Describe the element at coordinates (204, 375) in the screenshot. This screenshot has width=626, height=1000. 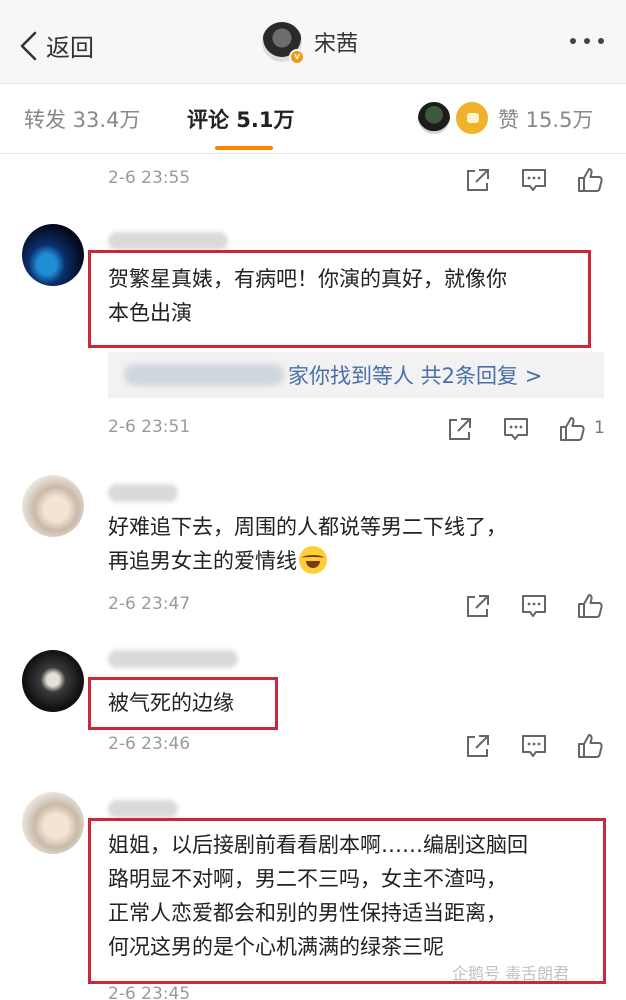
I see `blurred-replier` at that location.